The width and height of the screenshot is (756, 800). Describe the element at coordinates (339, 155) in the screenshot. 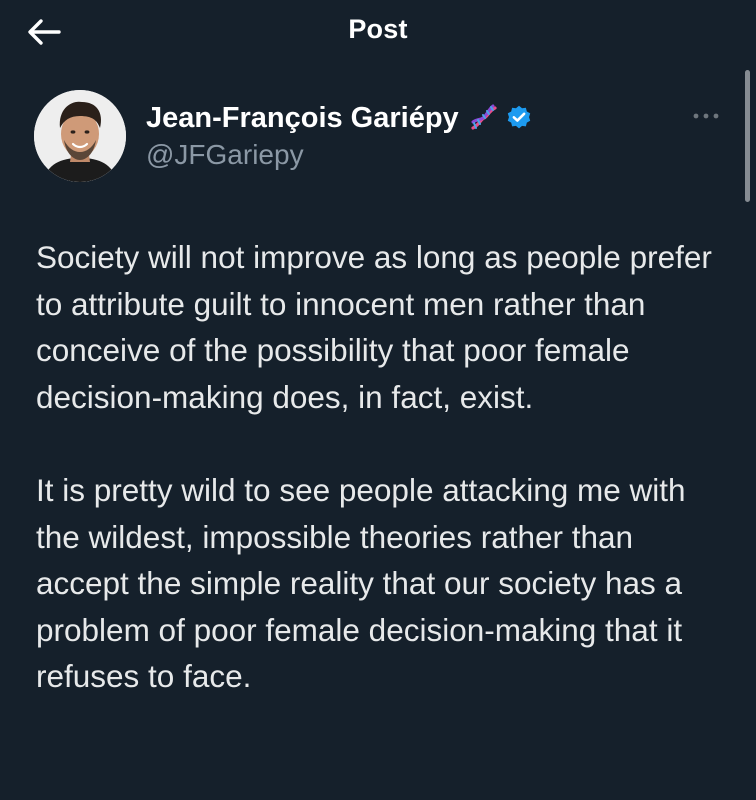

I see `author-handle: @JFGariepy` at that location.